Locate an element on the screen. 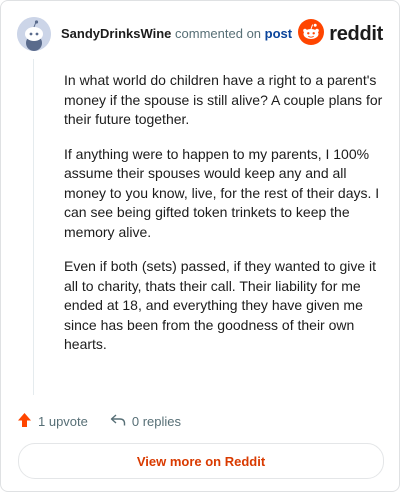  reddit-logo-icon is located at coordinates (311, 34).